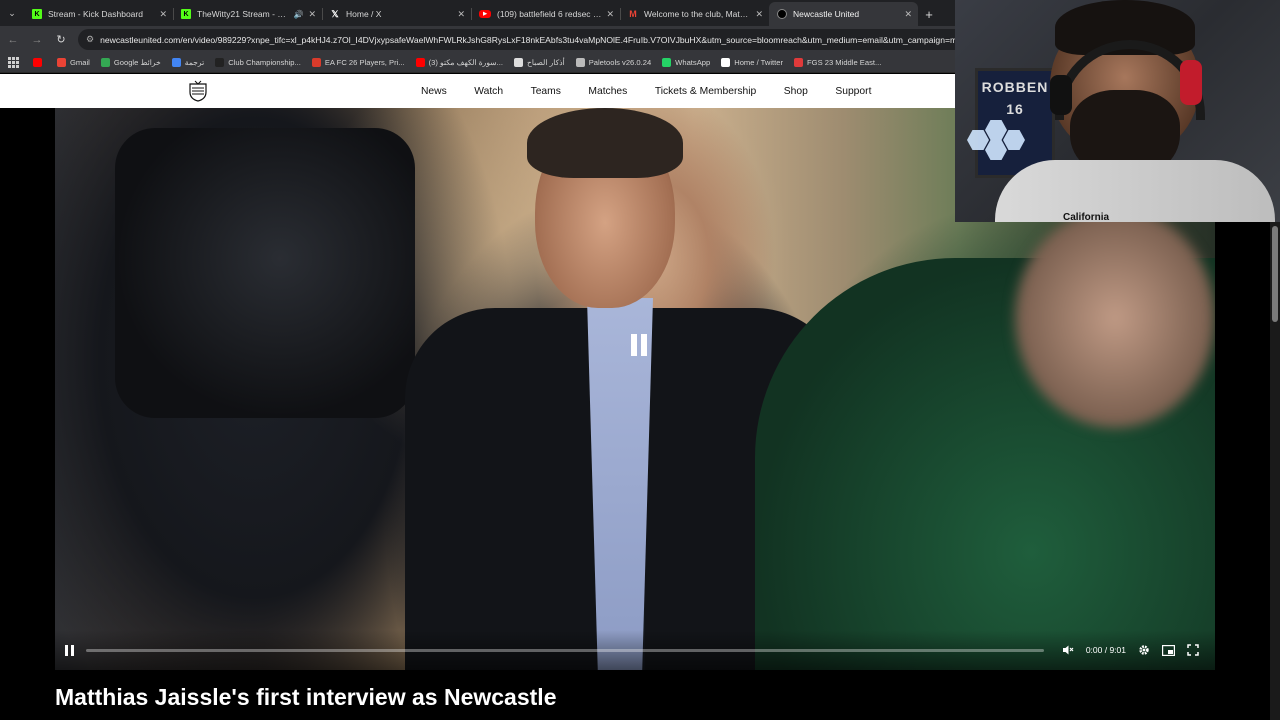 The image size is (1280, 720). I want to click on nav-link-news: News, so click(434, 91).